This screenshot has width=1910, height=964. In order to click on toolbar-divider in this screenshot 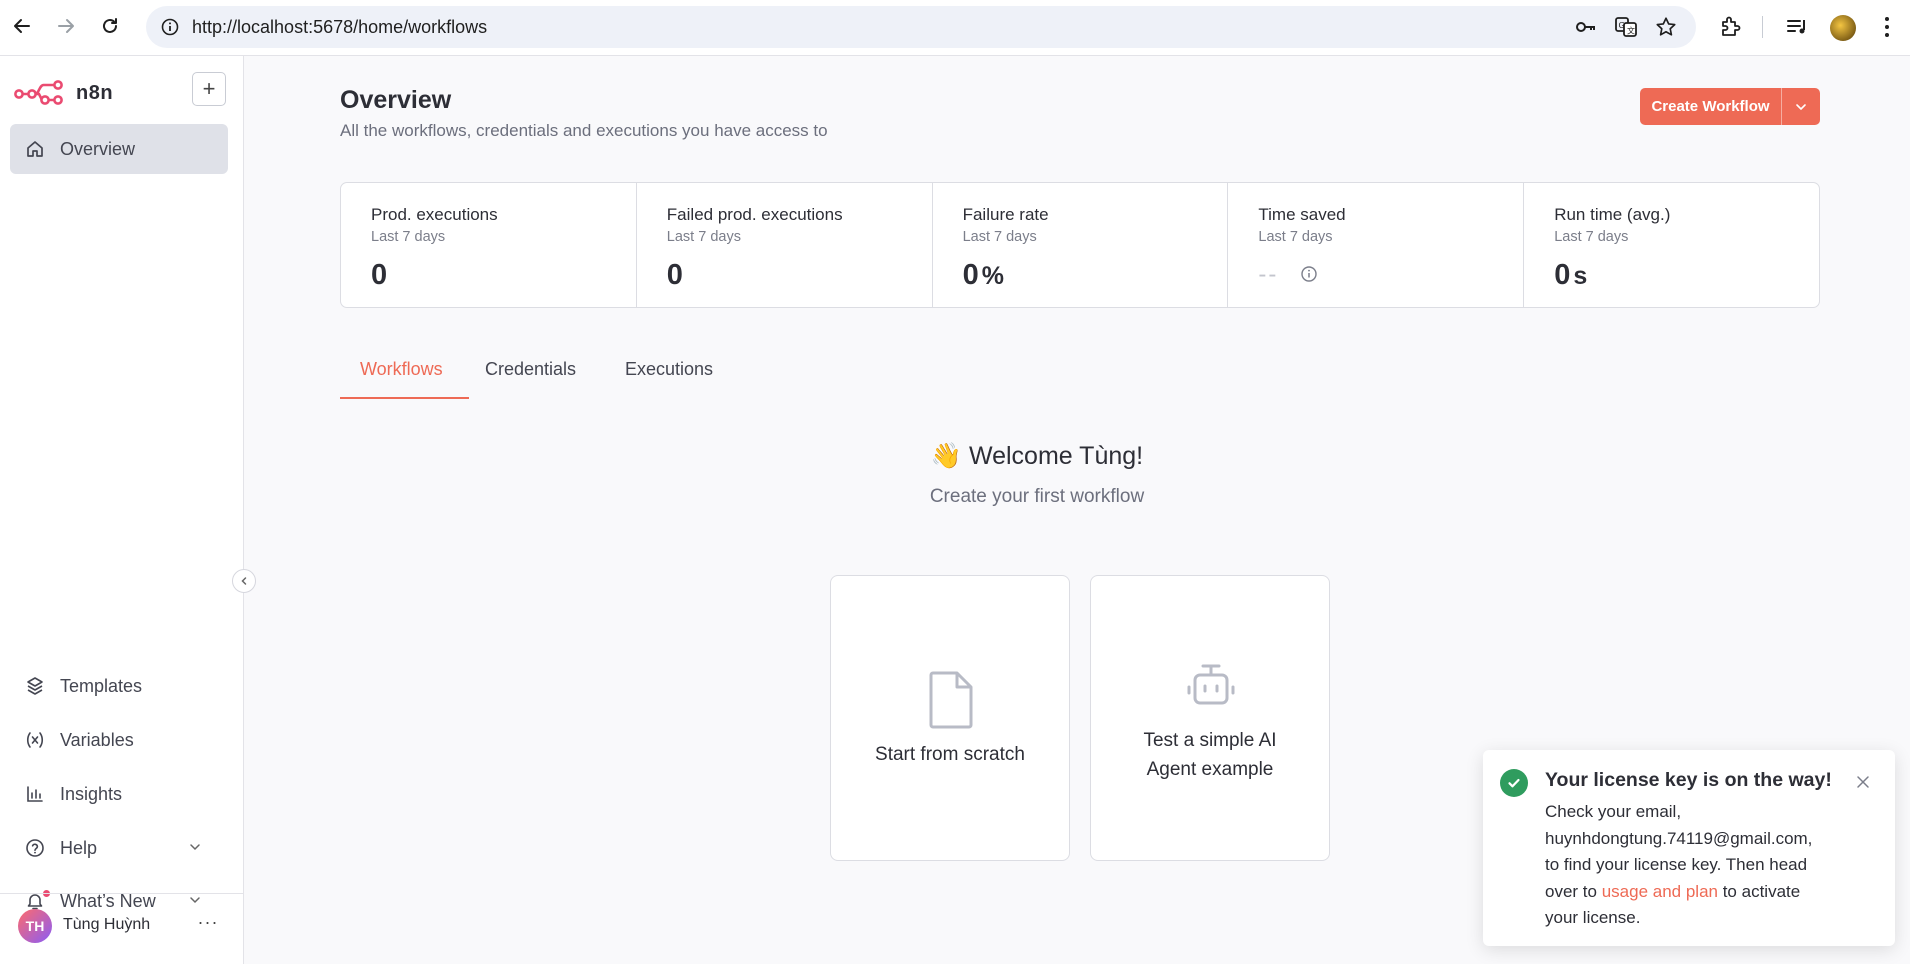, I will do `click(1762, 27)`.